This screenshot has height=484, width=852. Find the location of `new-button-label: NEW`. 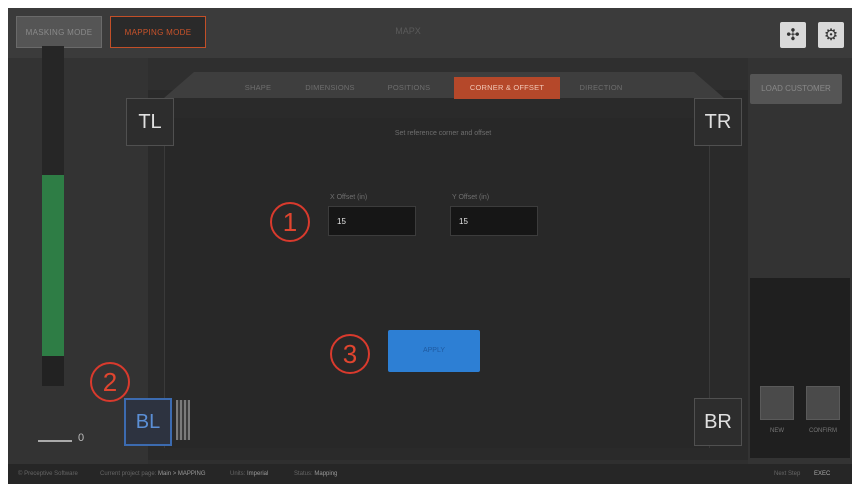

new-button-label: NEW is located at coordinates (777, 431).